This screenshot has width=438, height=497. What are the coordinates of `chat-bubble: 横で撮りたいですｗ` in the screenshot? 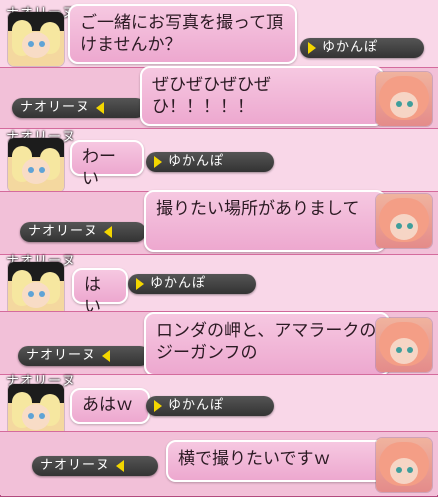 It's located at (276, 461).